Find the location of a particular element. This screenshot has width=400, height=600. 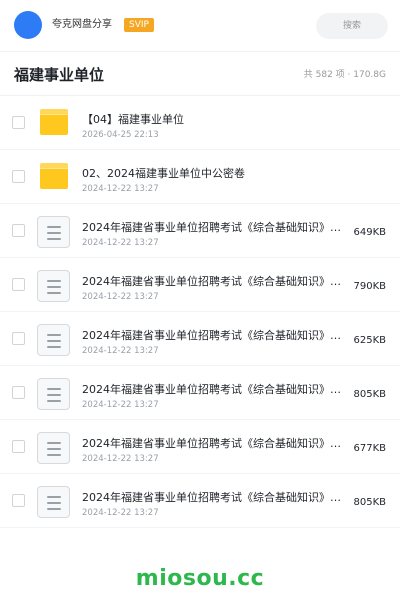

folder-title-bar: 福建事业单位 共 582 项 · 170.8G is located at coordinates (200, 74).